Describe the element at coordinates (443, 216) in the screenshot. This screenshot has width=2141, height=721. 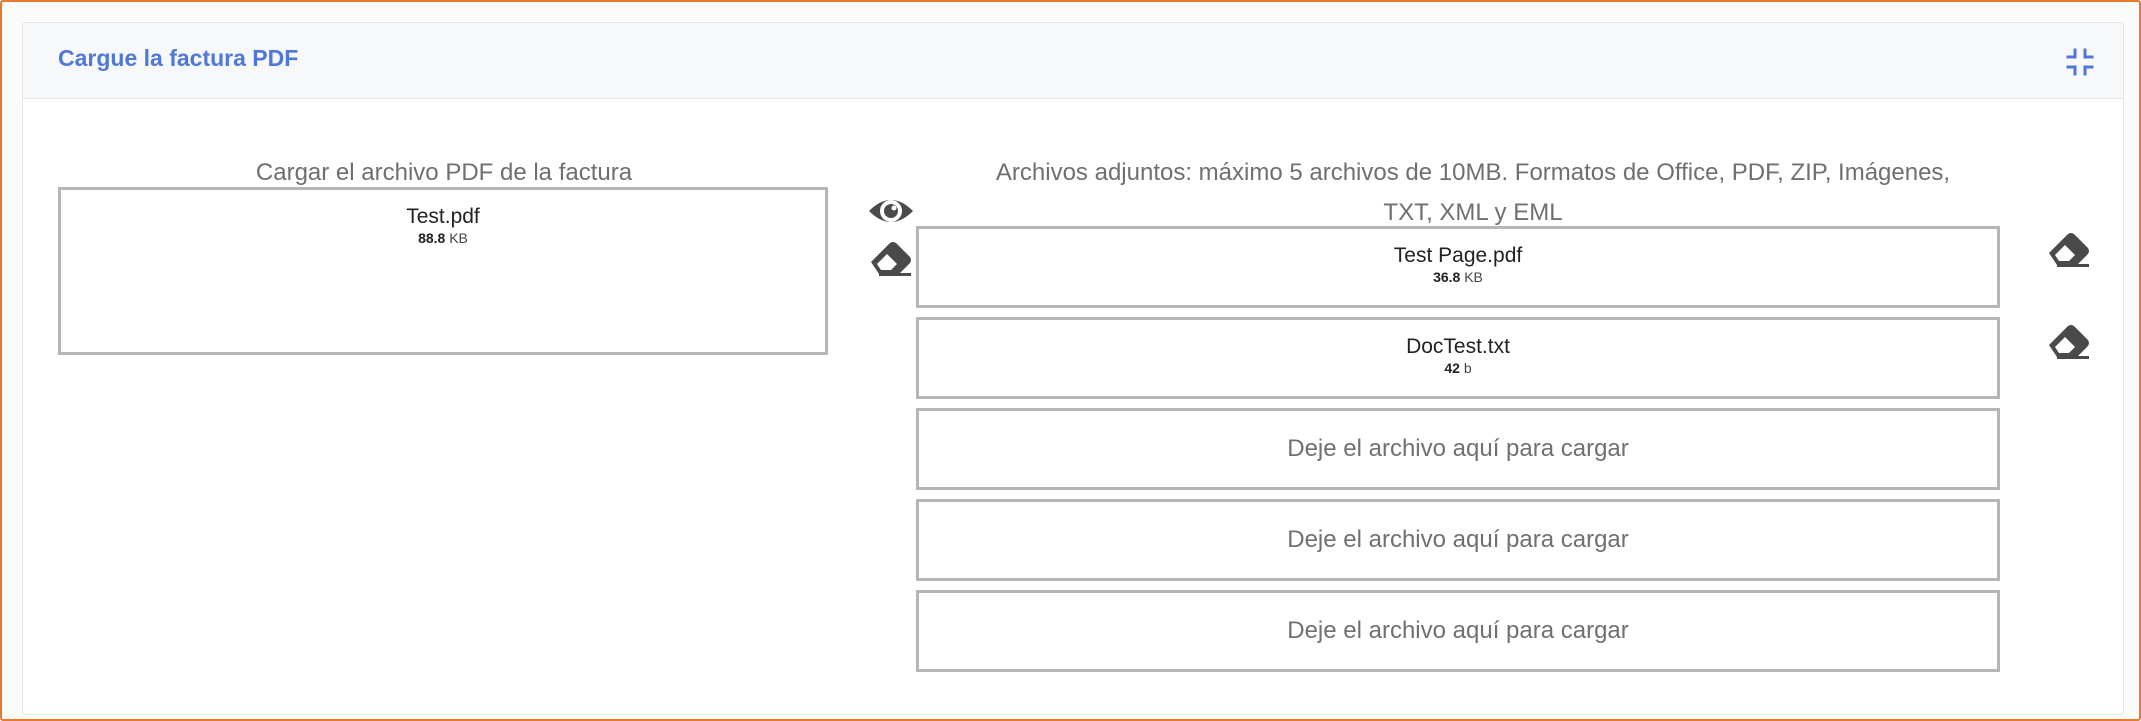
I see `invoice-file-name: Test.pdf` at that location.